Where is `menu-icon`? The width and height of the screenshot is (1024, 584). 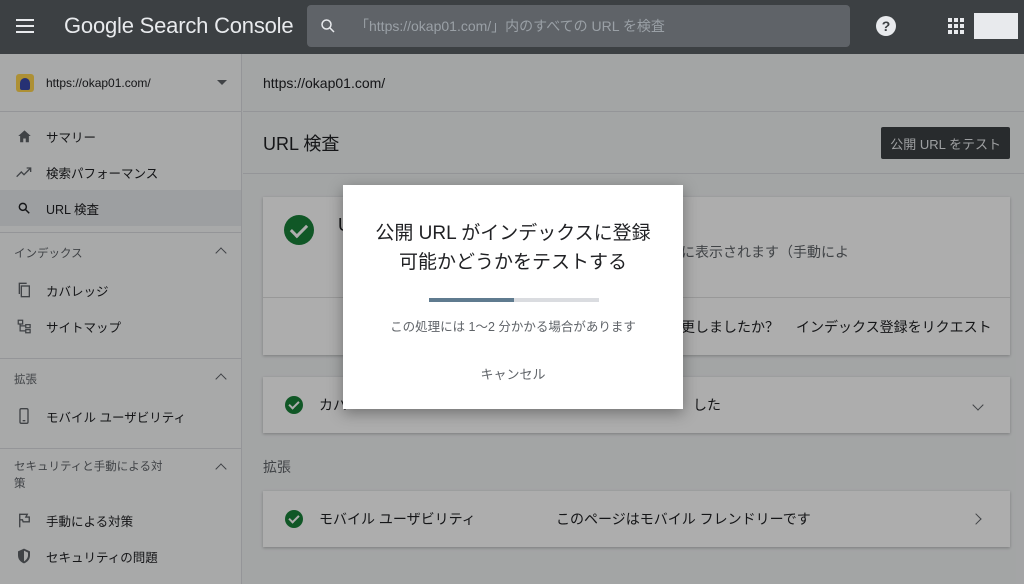 menu-icon is located at coordinates (25, 26).